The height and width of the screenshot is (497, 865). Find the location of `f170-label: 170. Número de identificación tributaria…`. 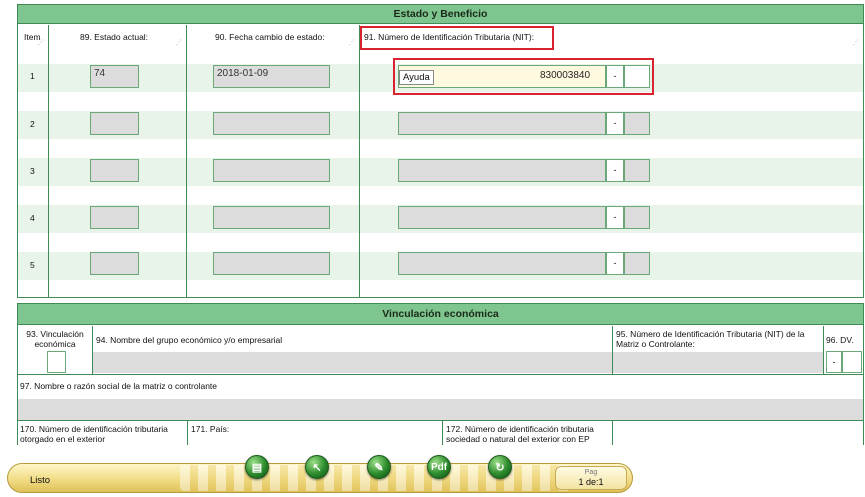

f170-label: 170. Número de identificación tributaria… is located at coordinates (94, 434).